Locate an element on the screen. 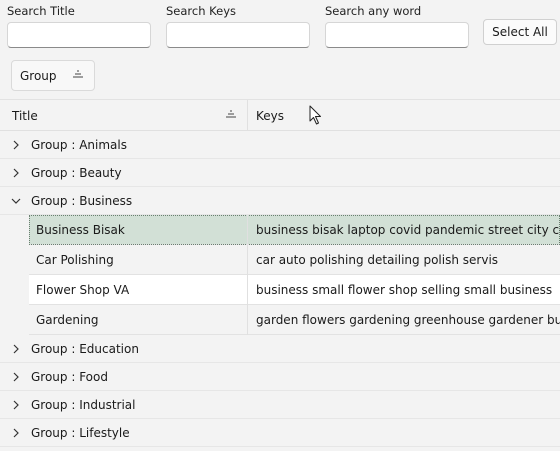 This screenshot has height=451, width=560. search-keys-group: Search Keys is located at coordinates (238, 26).